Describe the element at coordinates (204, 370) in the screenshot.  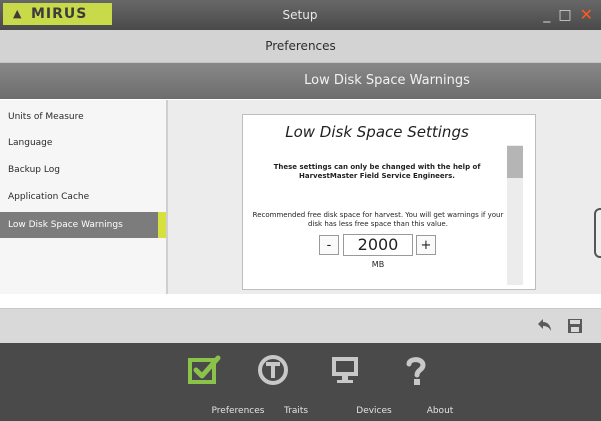
I see `checkbox-icon` at that location.